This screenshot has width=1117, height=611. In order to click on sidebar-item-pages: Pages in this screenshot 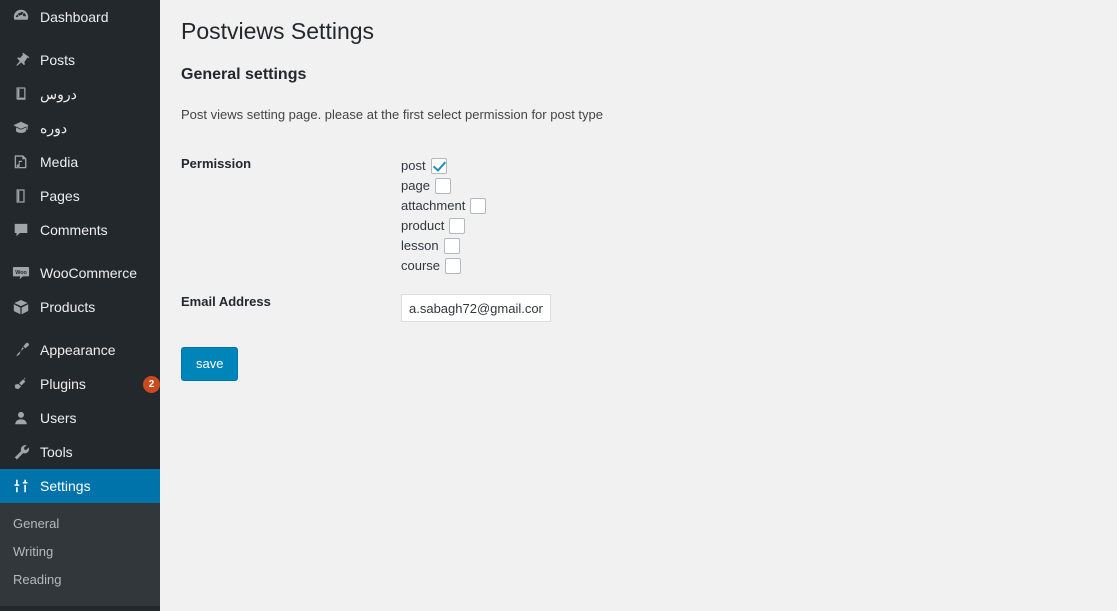, I will do `click(80, 196)`.